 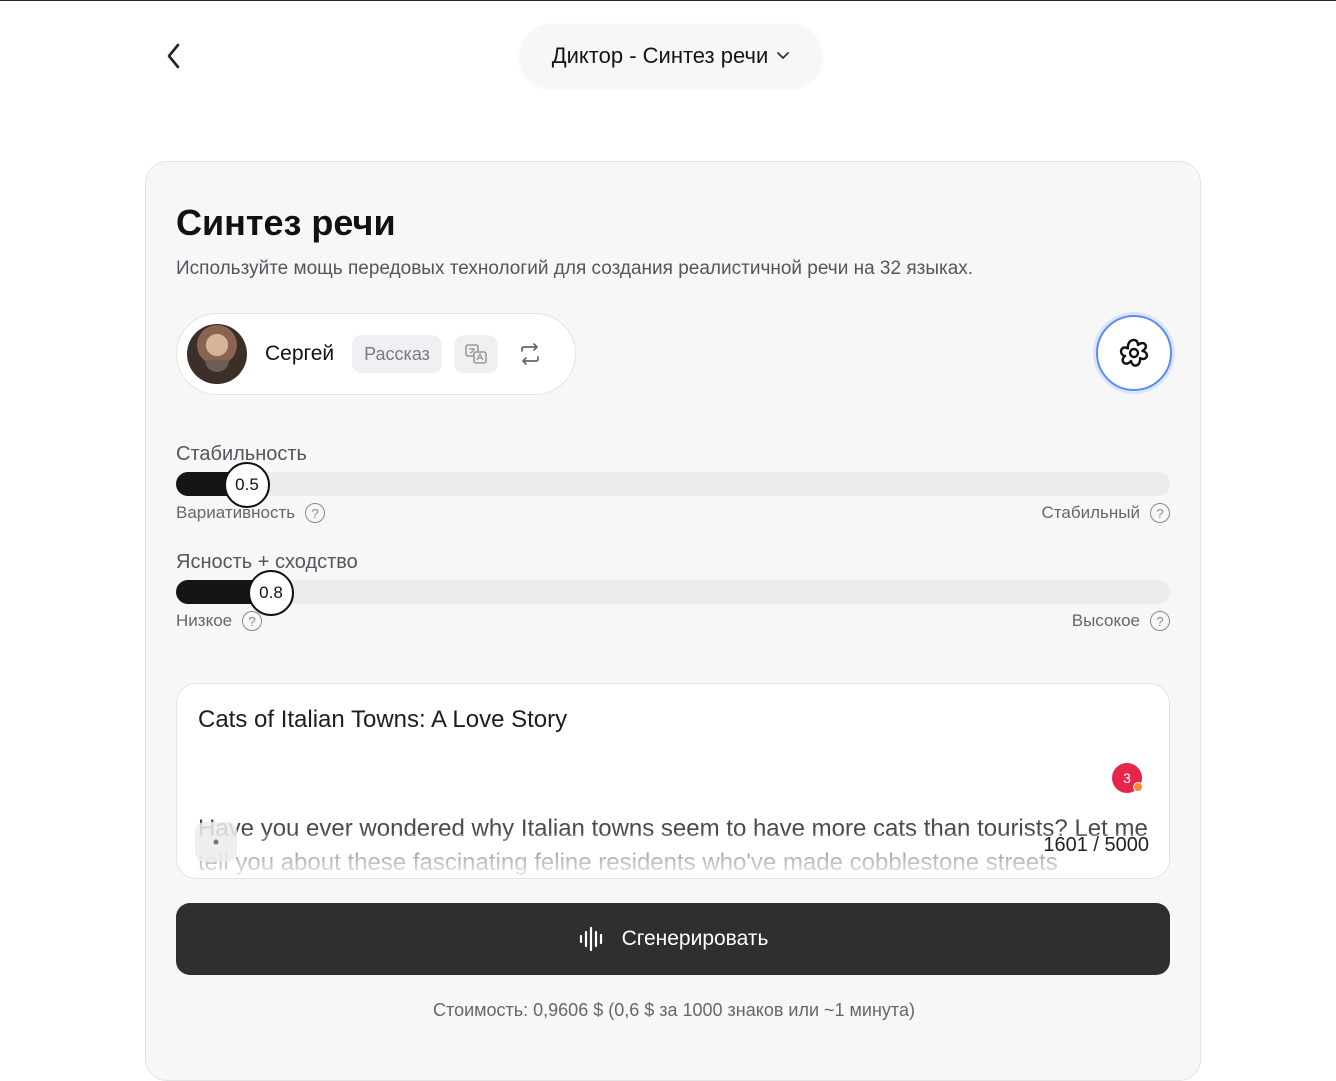 I want to click on expand-text-button, so click(x=216, y=842).